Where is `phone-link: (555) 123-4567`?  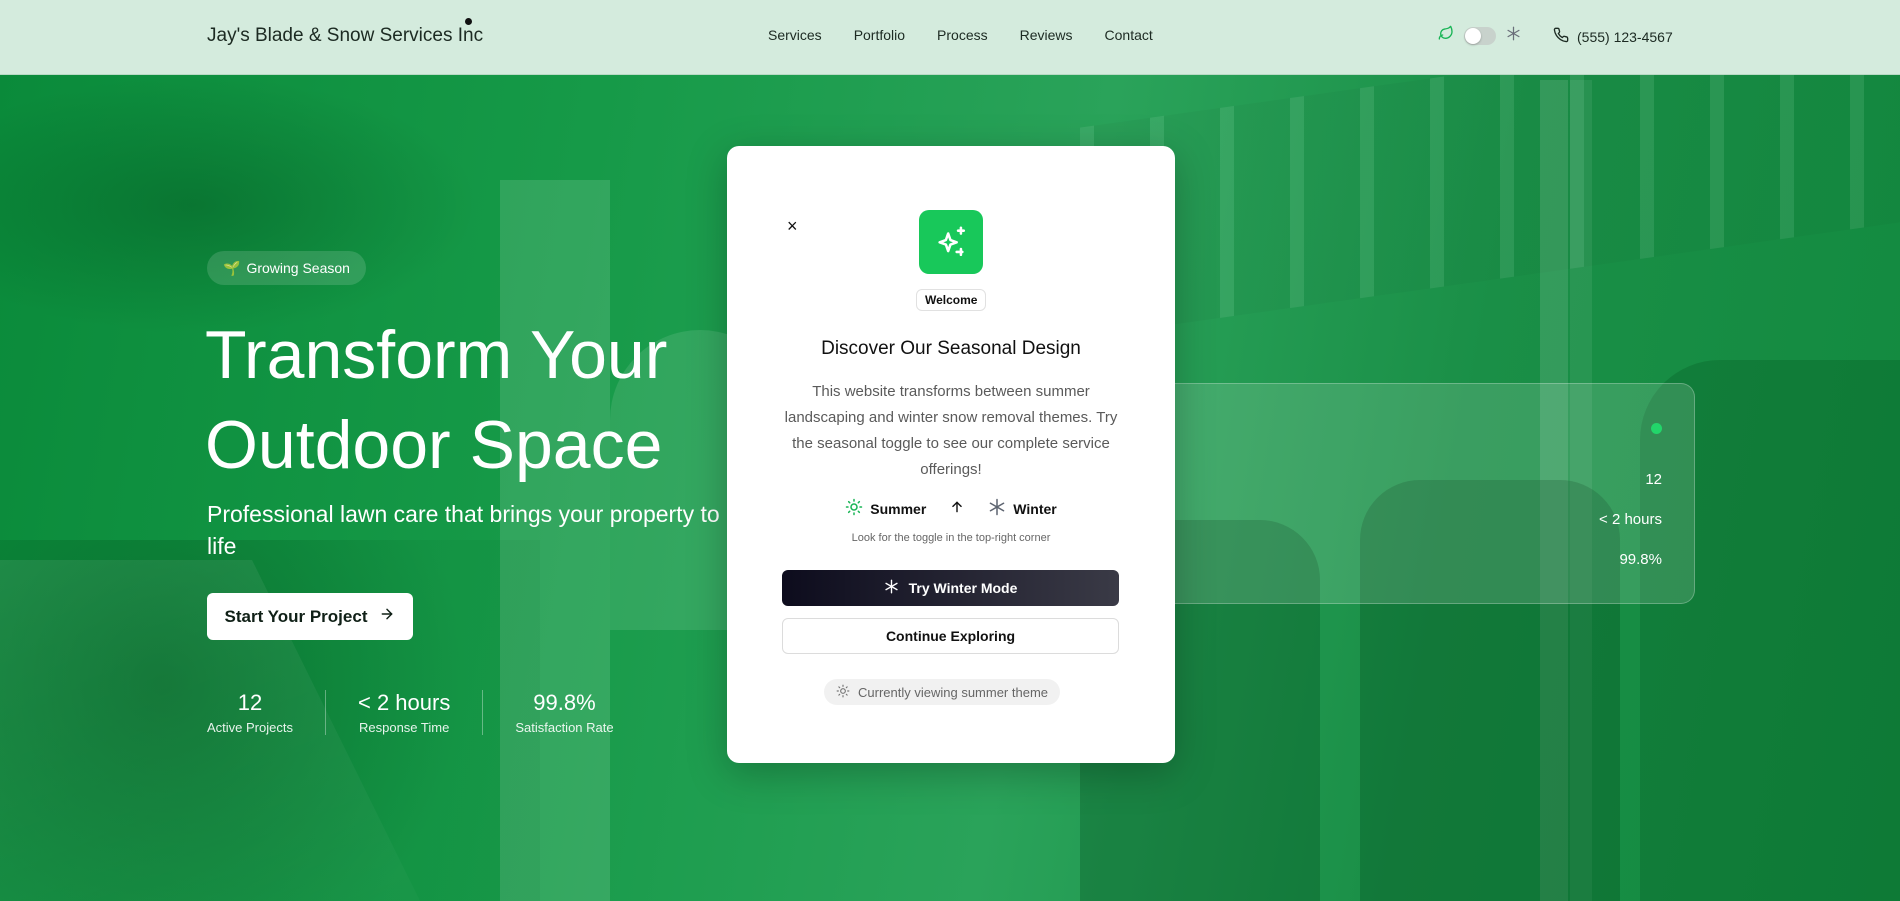
phone-link: (555) 123-4567 is located at coordinates (1613, 36).